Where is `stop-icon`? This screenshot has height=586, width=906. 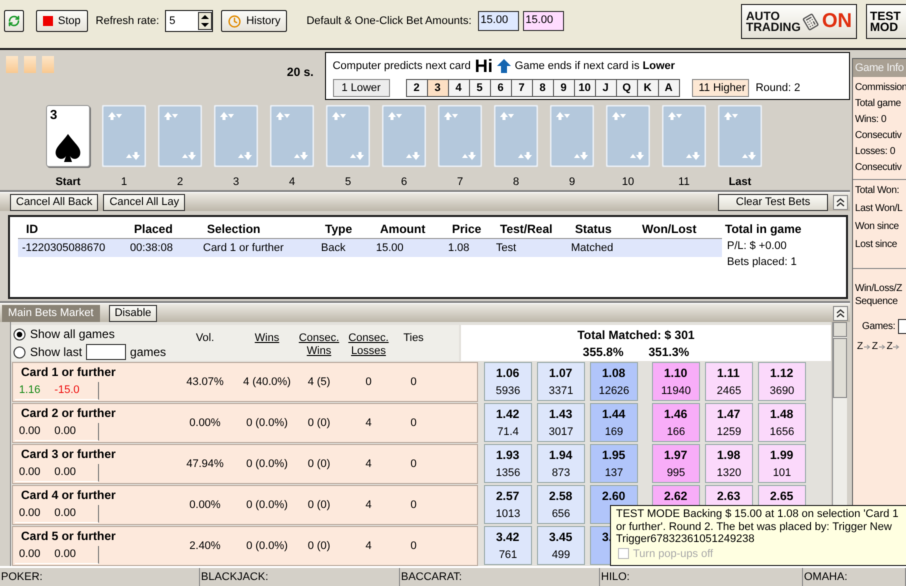 stop-icon is located at coordinates (48, 21).